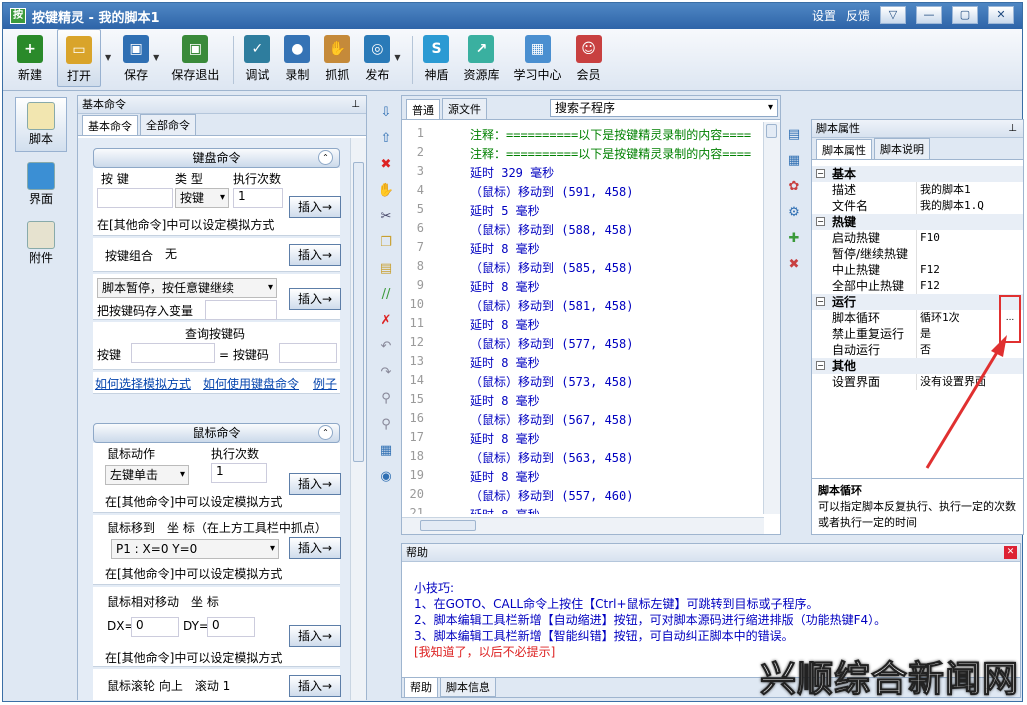  Describe the element at coordinates (551, 343) in the screenshot. I see `code-line: （鼠标）移动到 (577, 458)` at that location.